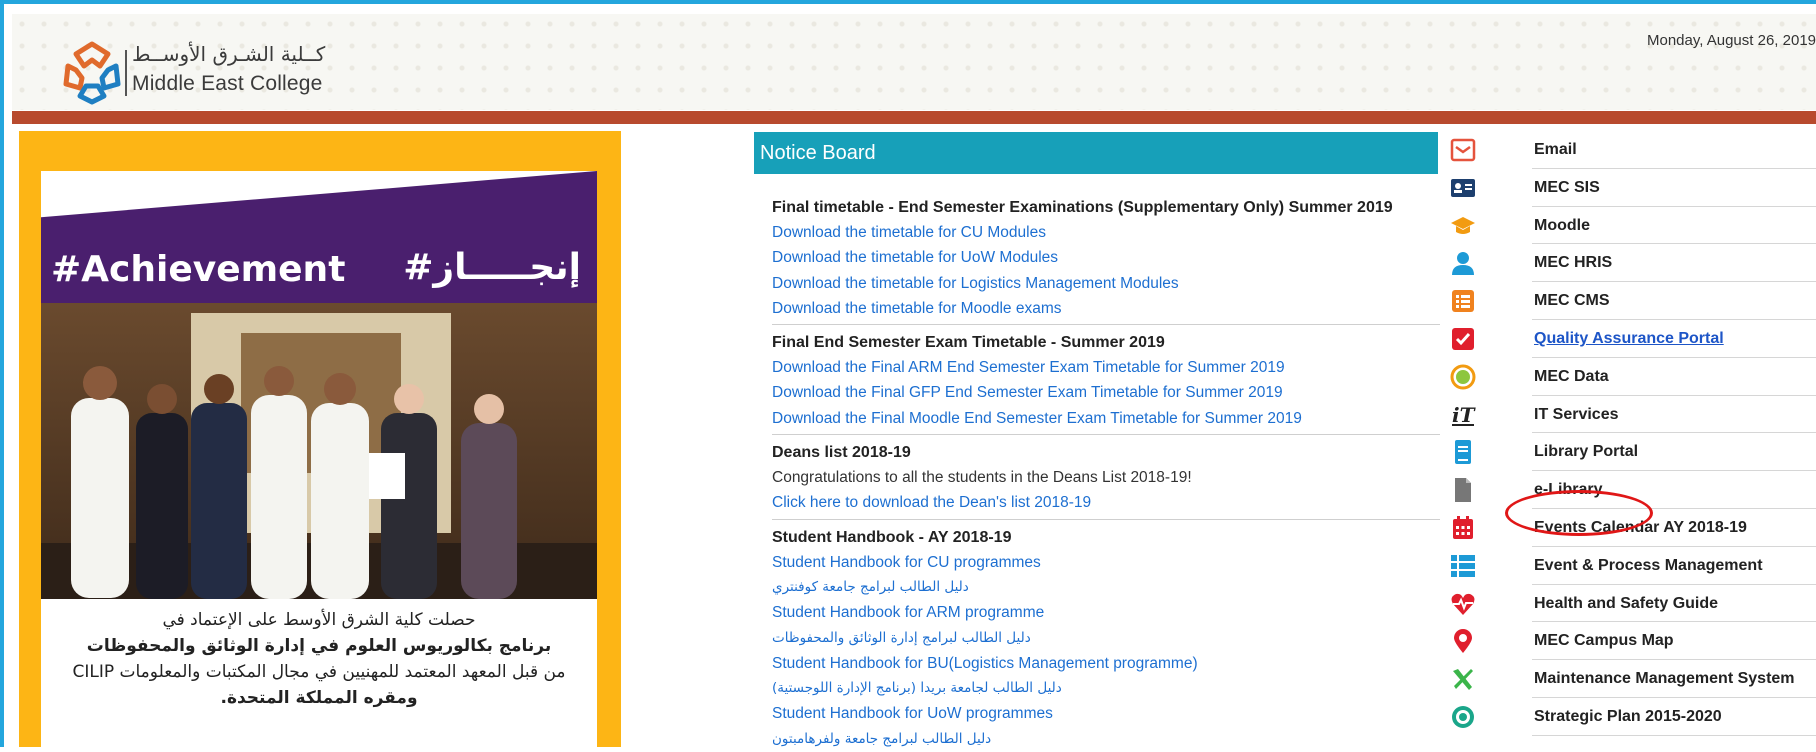 The image size is (1816, 752). What do you see at coordinates (1105, 232) in the screenshot?
I see `notice-link: Download the timetable for CU Modules` at bounding box center [1105, 232].